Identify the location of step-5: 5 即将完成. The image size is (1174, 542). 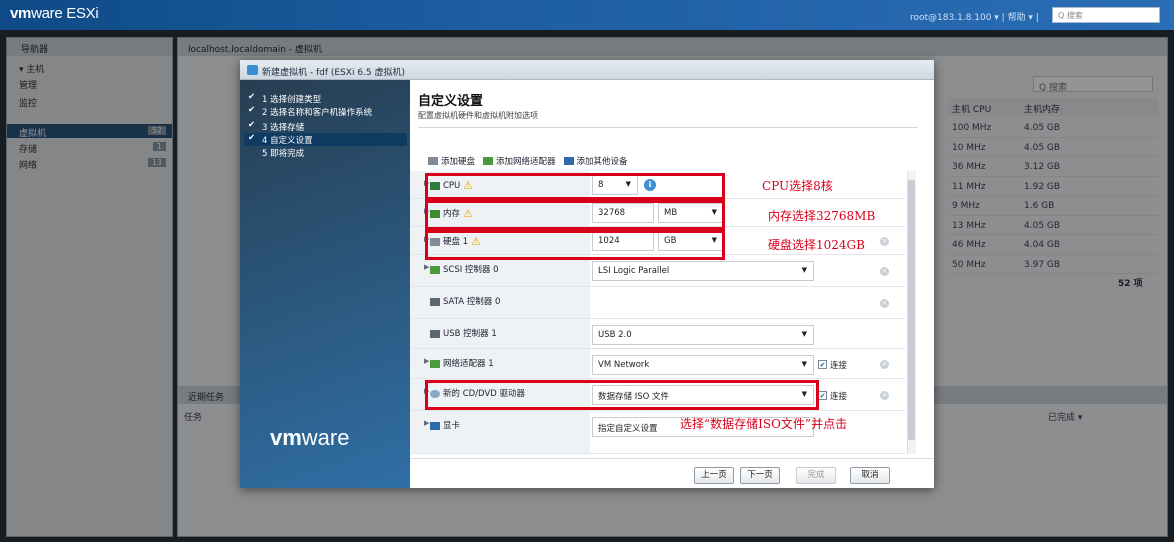
(325, 152).